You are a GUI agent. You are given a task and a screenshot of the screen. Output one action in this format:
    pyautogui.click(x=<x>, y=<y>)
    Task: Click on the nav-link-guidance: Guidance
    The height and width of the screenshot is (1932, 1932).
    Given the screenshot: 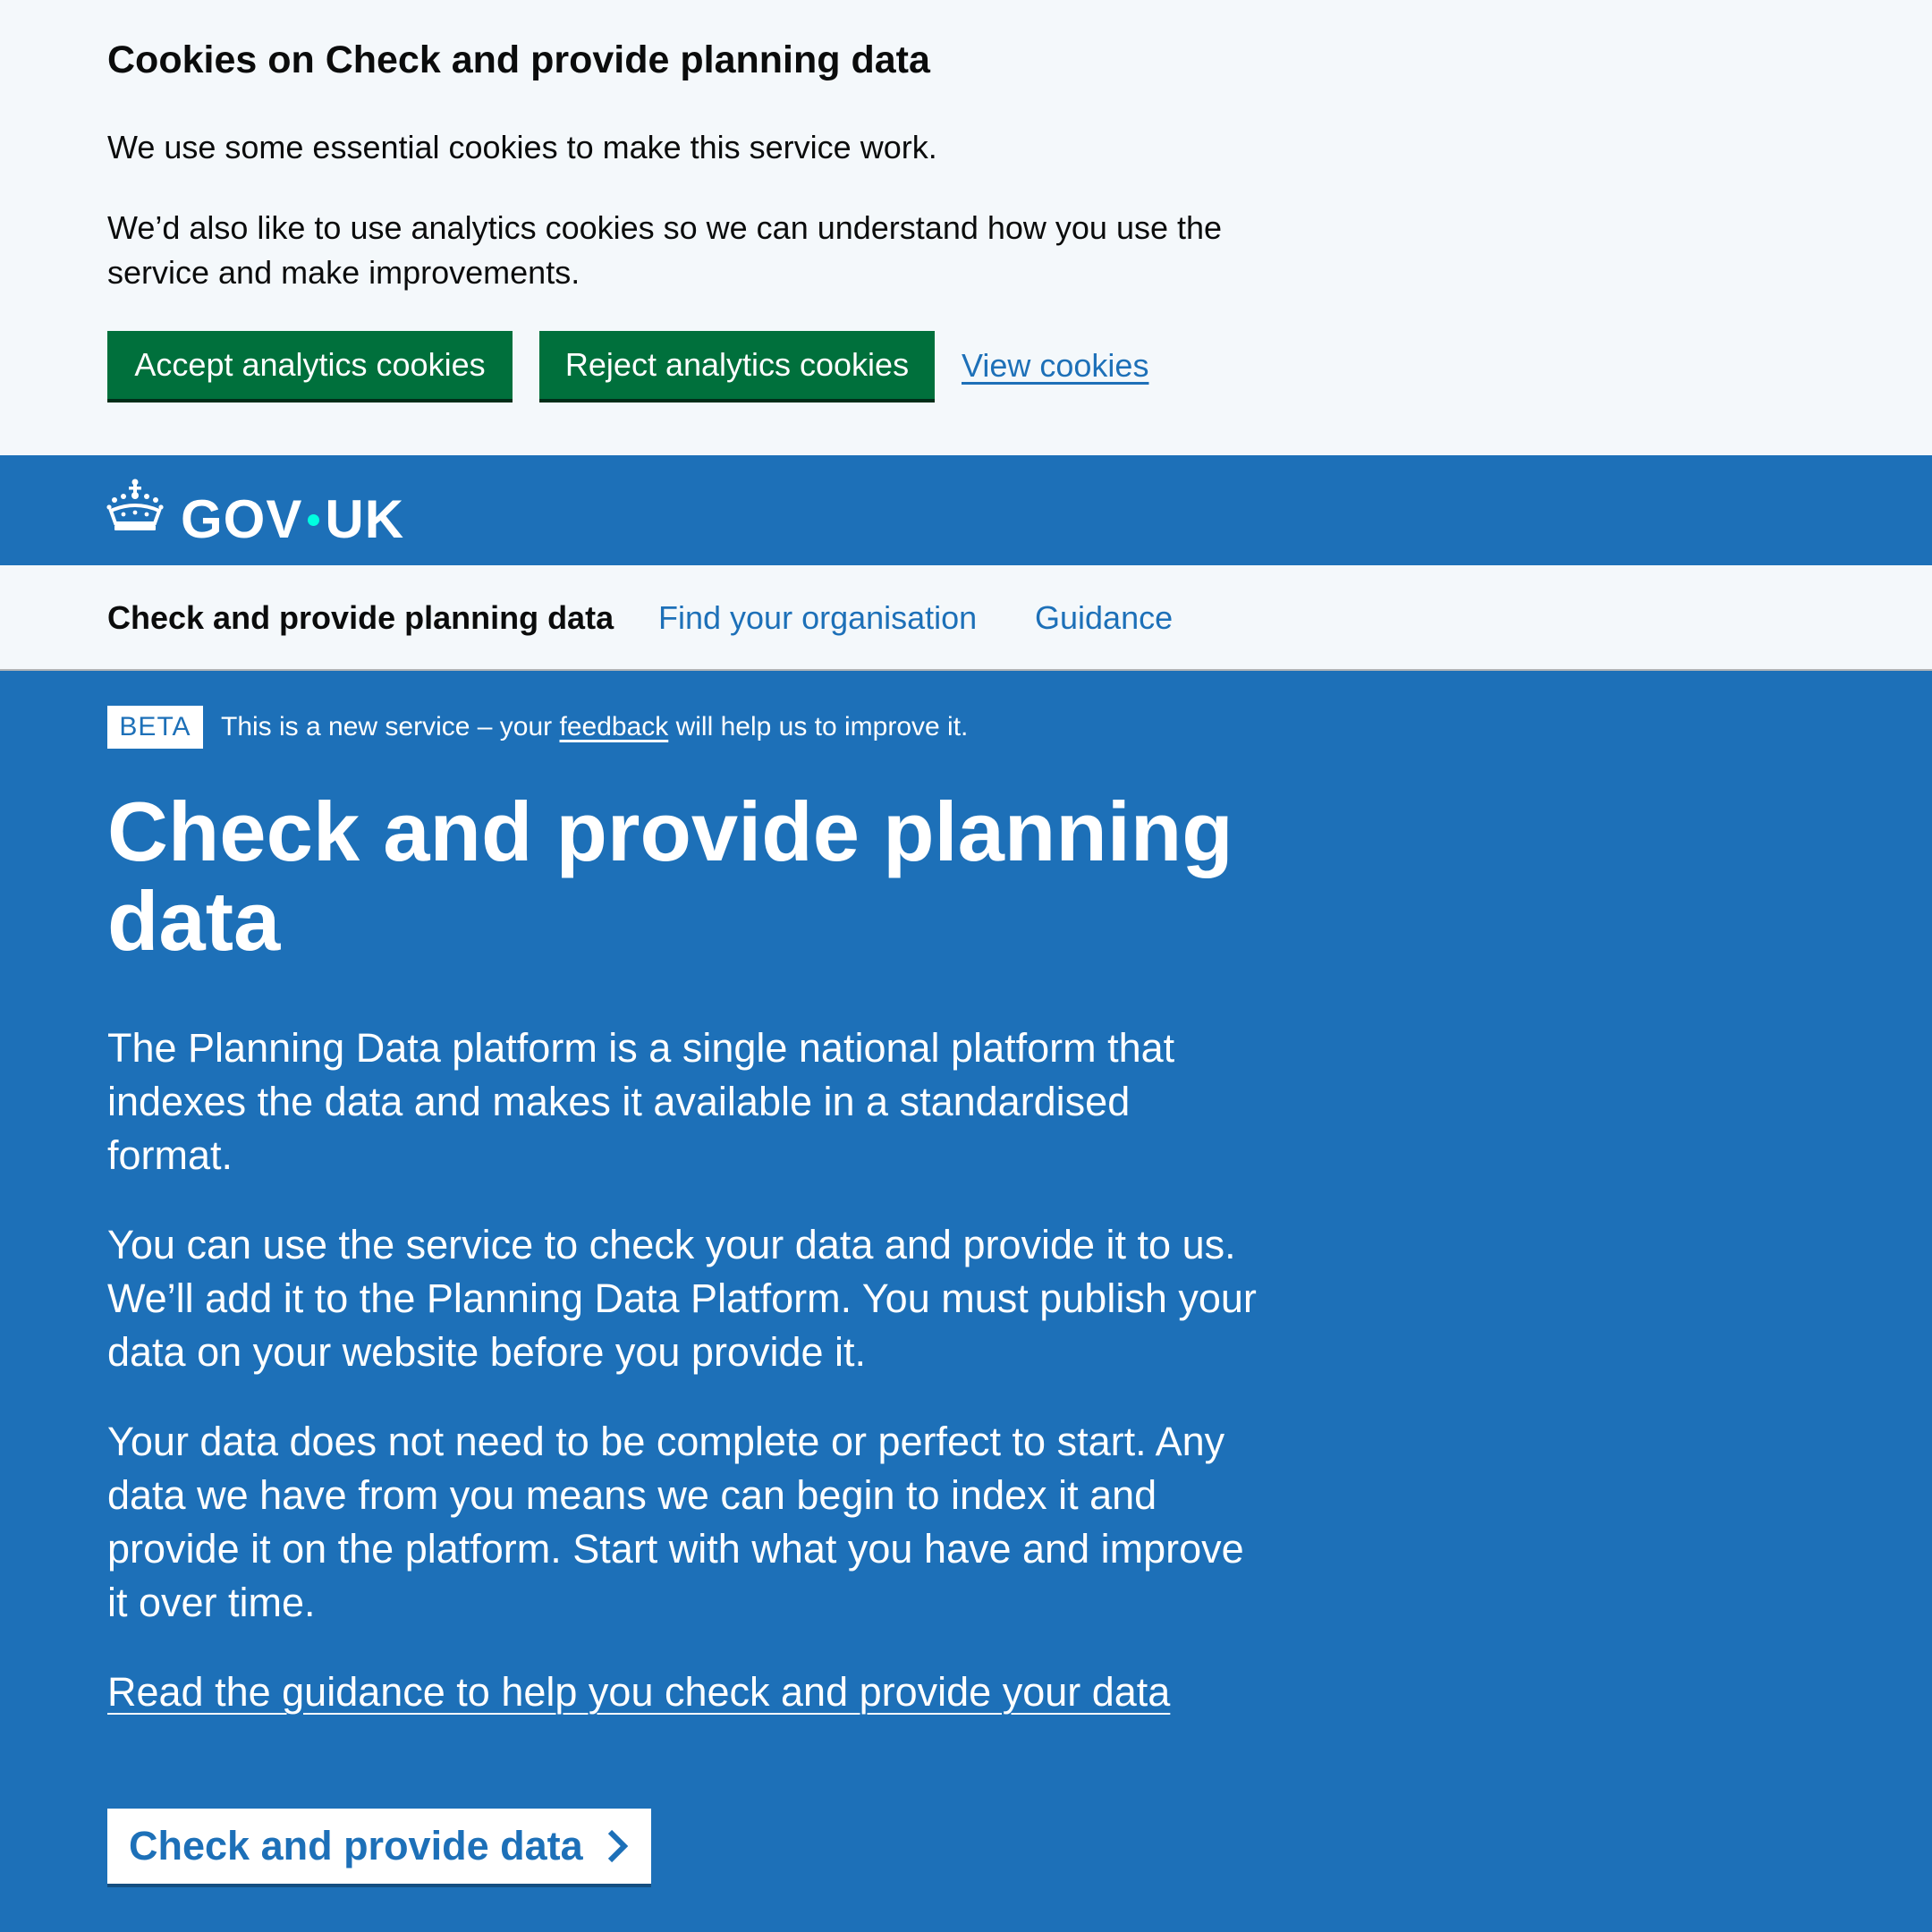 What is the action you would take?
    pyautogui.click(x=1104, y=618)
    